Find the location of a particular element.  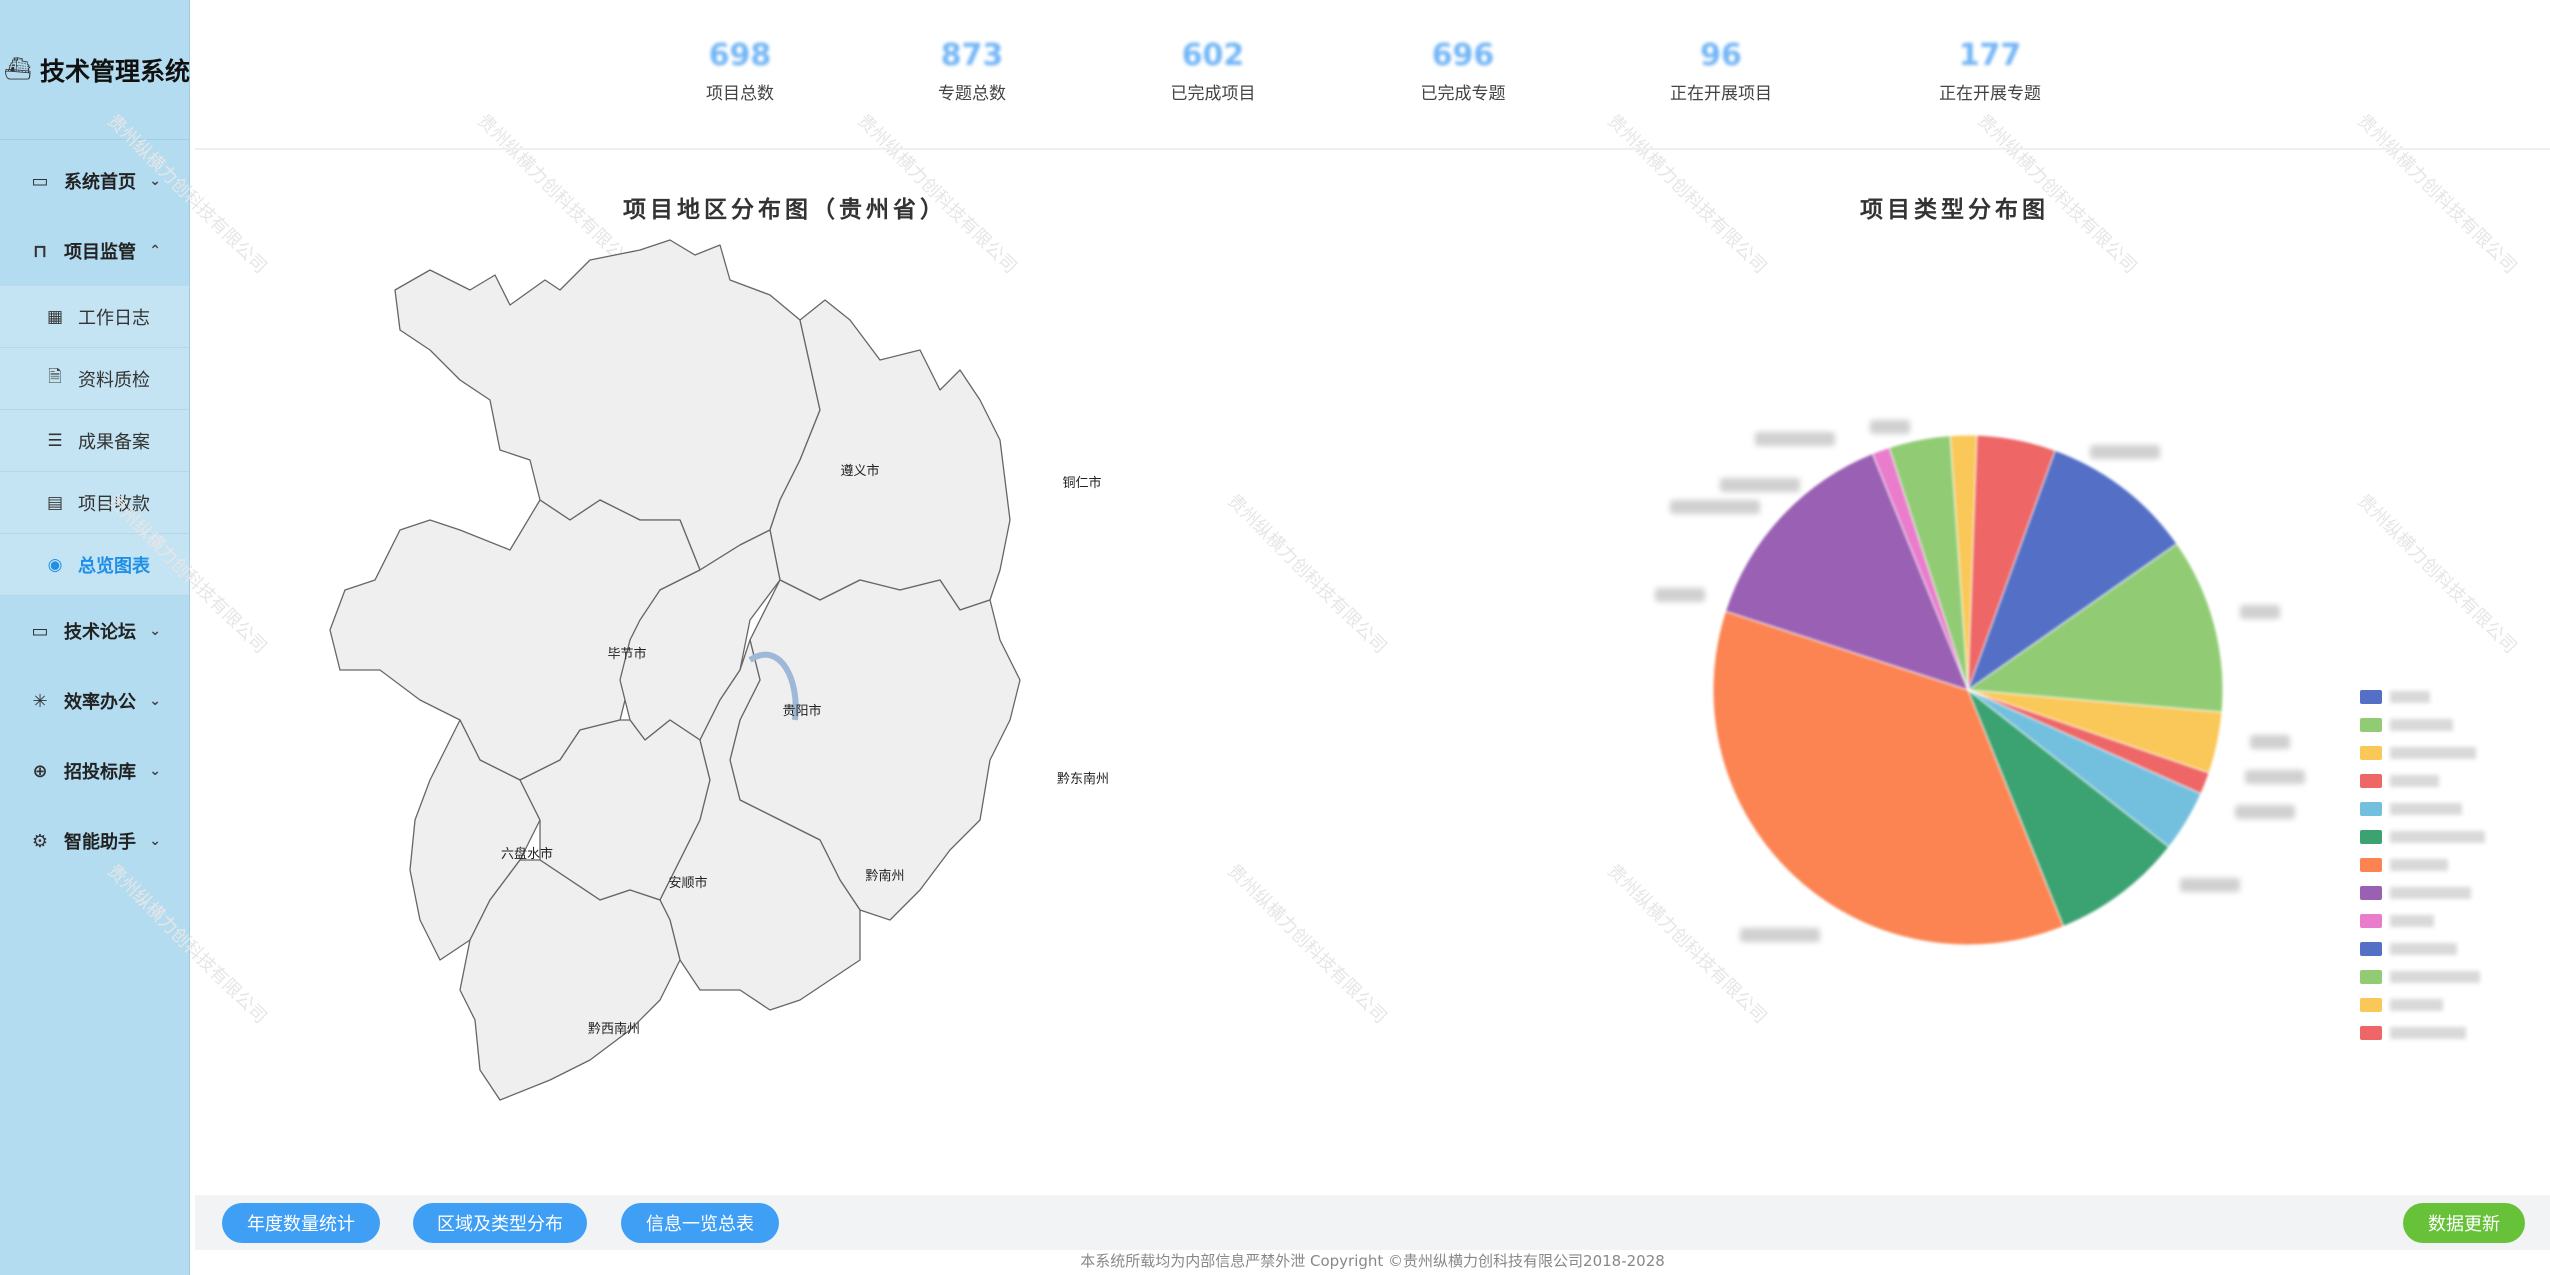

map-label-guiyang: 贵阳市 is located at coordinates (801, 711).